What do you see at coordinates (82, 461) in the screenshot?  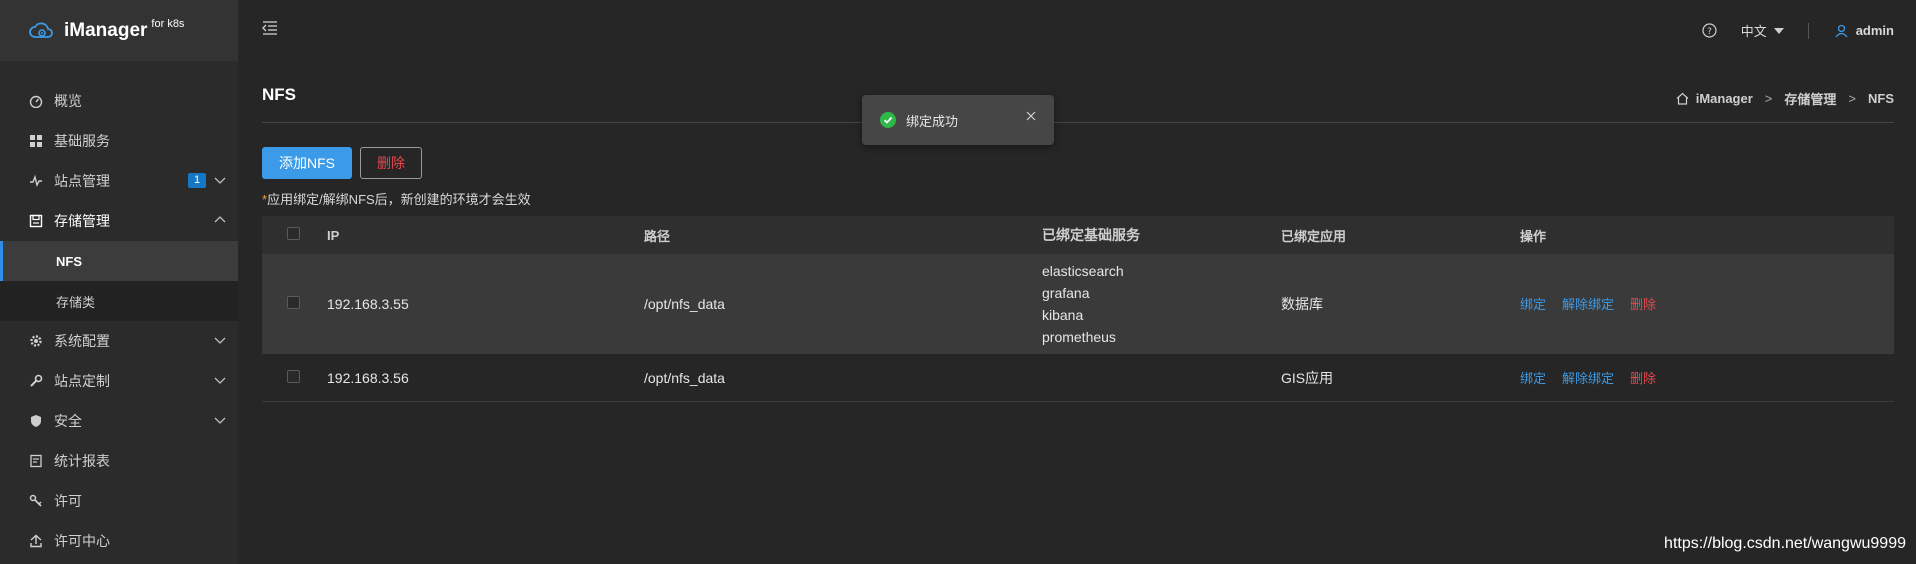 I see `sidebar-item-label: 统计报表` at bounding box center [82, 461].